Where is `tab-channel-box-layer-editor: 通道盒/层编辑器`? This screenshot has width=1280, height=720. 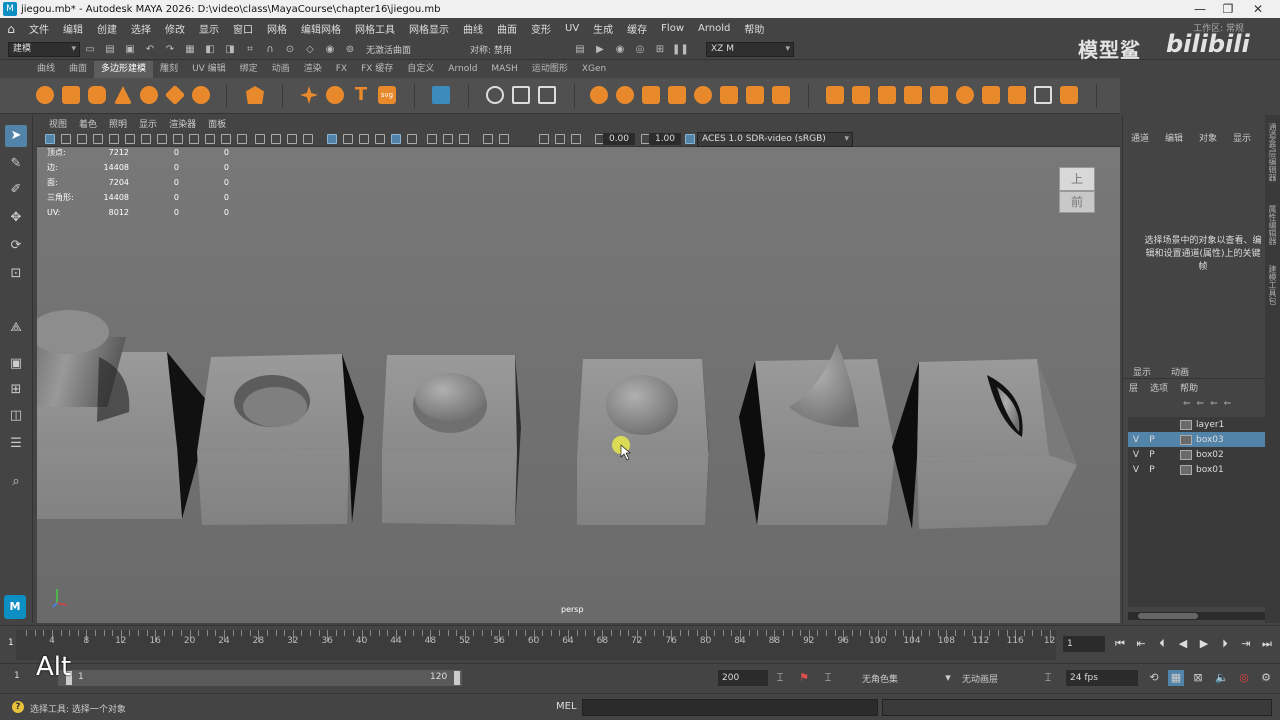
tab-channel-box-layer-editor: 通道盒/层编辑器 is located at coordinates (1272, 152).